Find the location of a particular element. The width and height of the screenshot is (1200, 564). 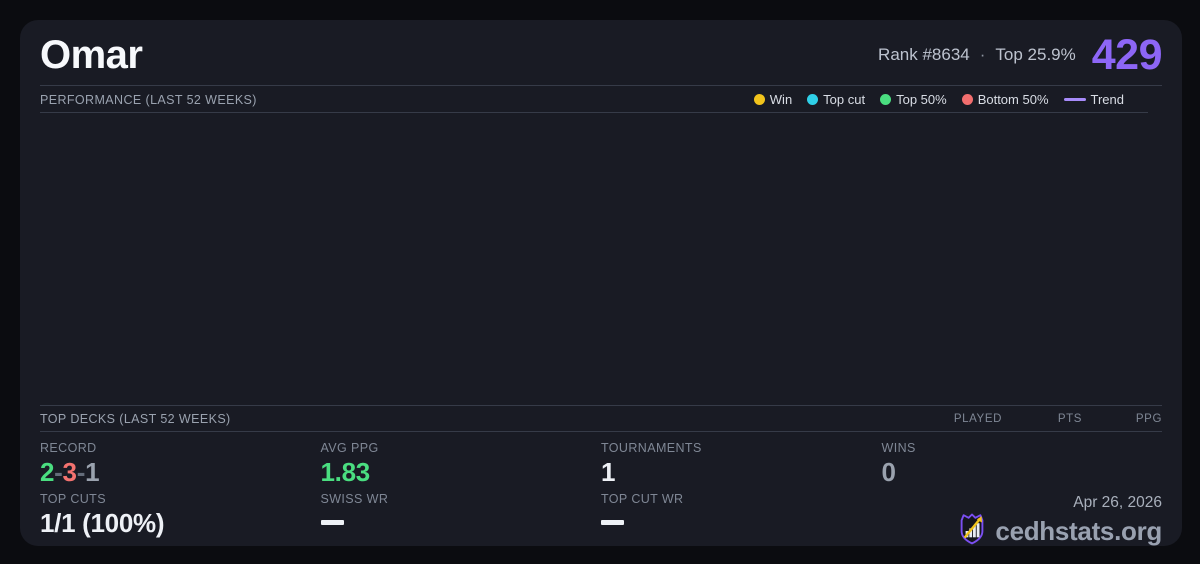

top-50-dot-icon is located at coordinates (886, 99).